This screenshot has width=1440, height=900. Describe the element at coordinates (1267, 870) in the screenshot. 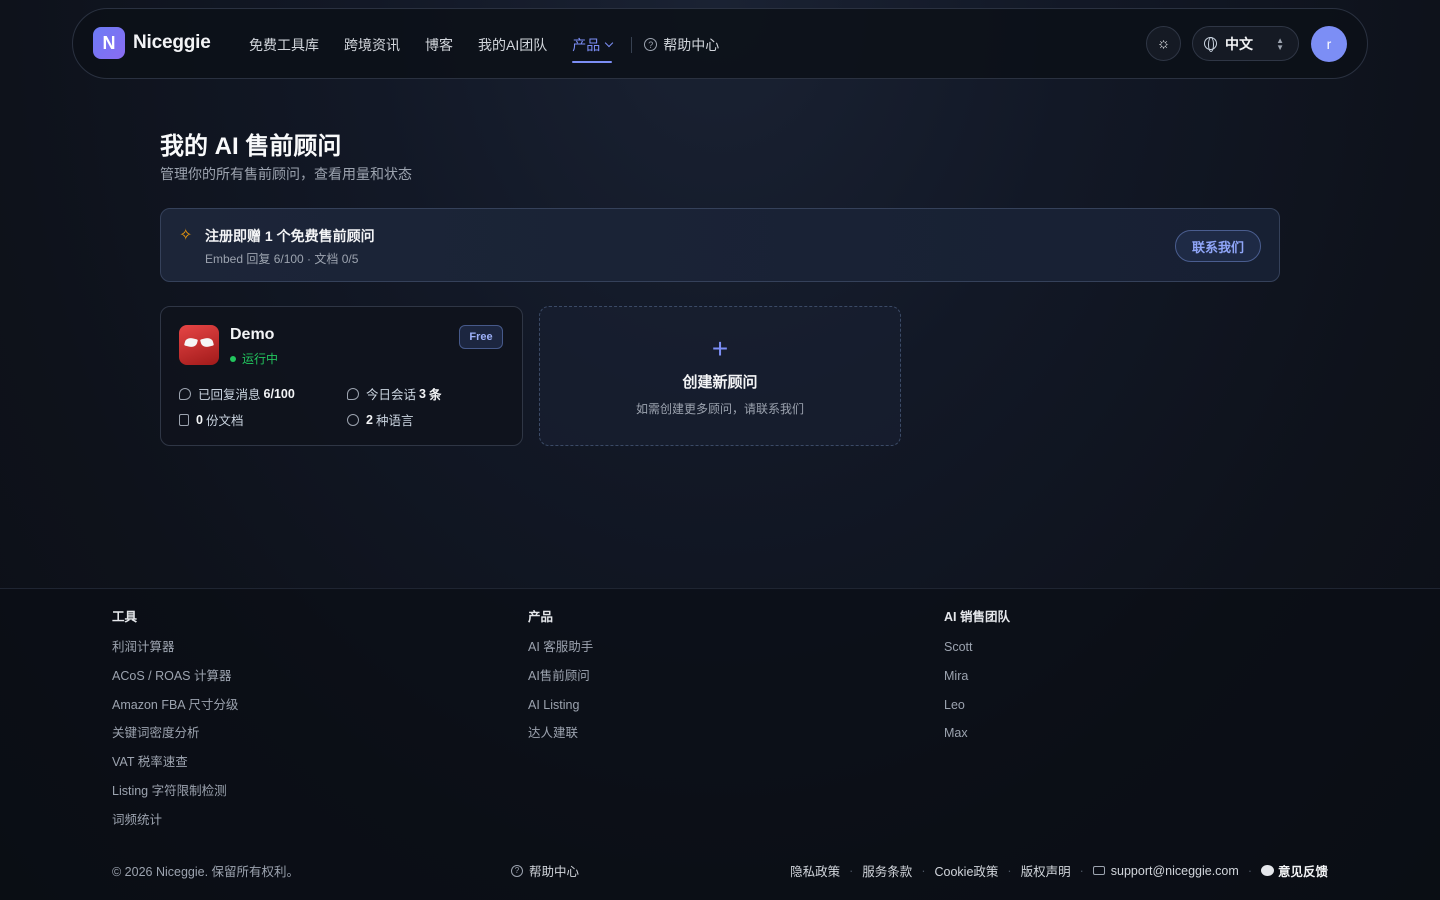

I see `chat-bubble-icon` at that location.